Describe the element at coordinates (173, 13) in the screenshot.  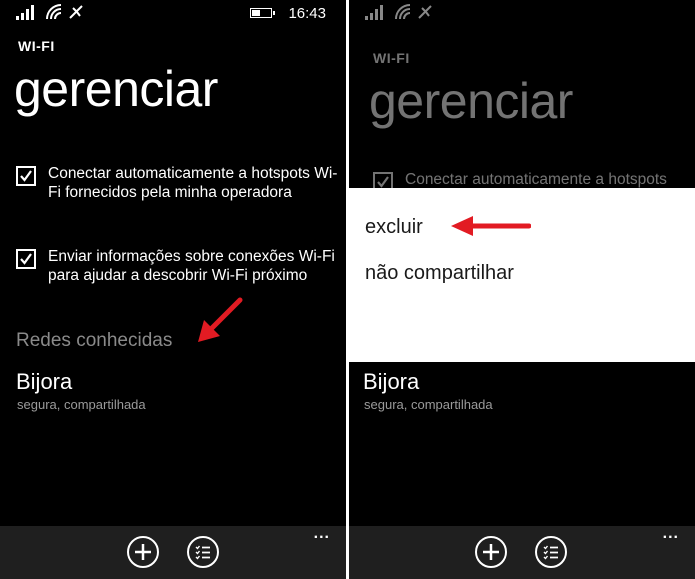
I see `status-bar: 16:43` at that location.